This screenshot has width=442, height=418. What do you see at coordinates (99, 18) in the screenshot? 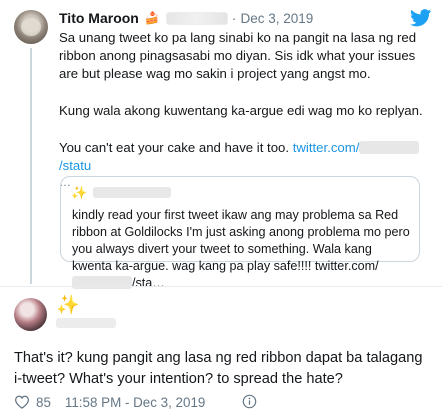
I see `author-name: Tito Maroon` at bounding box center [99, 18].